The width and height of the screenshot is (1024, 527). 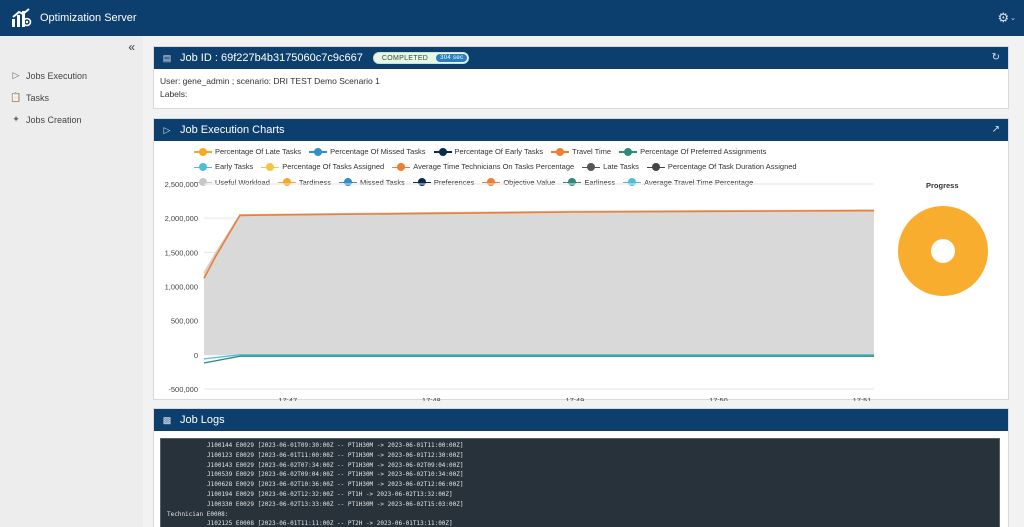 What do you see at coordinates (575, 398) in the screenshot?
I see `x-tick-label: 17:49` at bounding box center [575, 398].